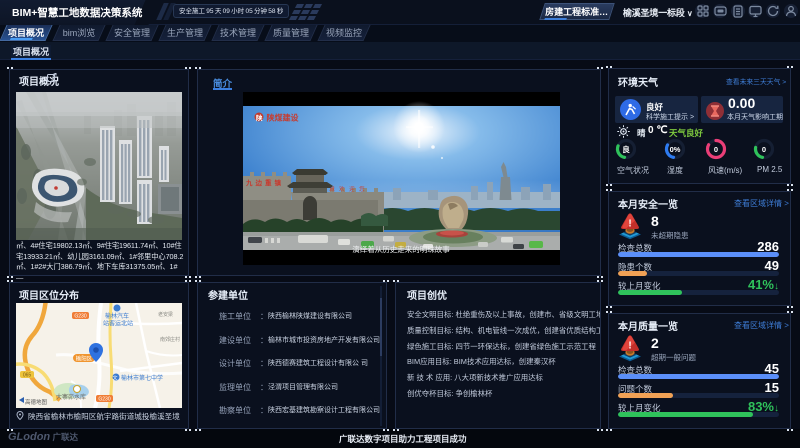 The height and width of the screenshot is (448, 800). Describe the element at coordinates (283, 118) in the screenshot. I see `svg-text: 陕煤建设` at that location.